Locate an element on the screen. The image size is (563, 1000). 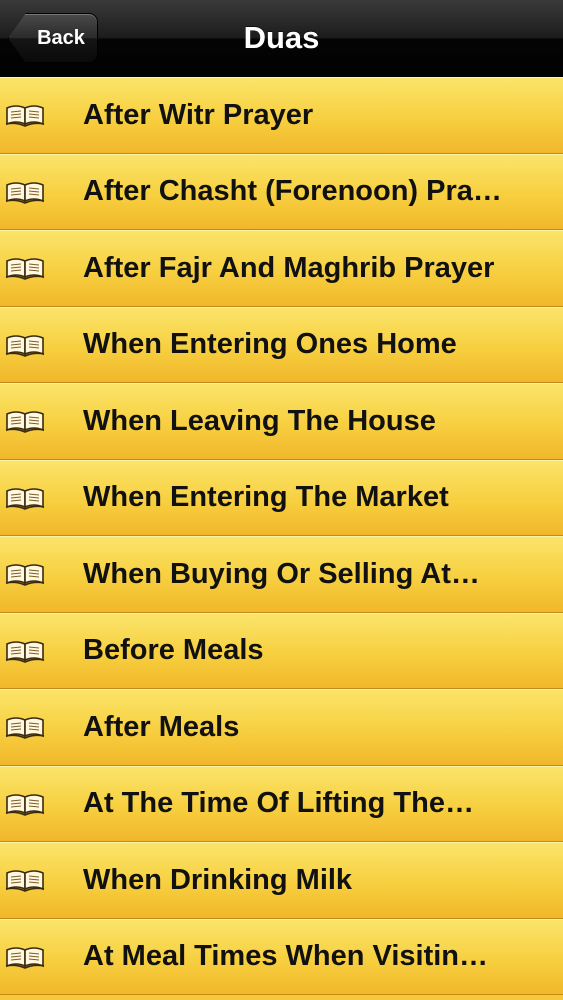
list-item: When Entering Ones Home is located at coordinates (281, 344).